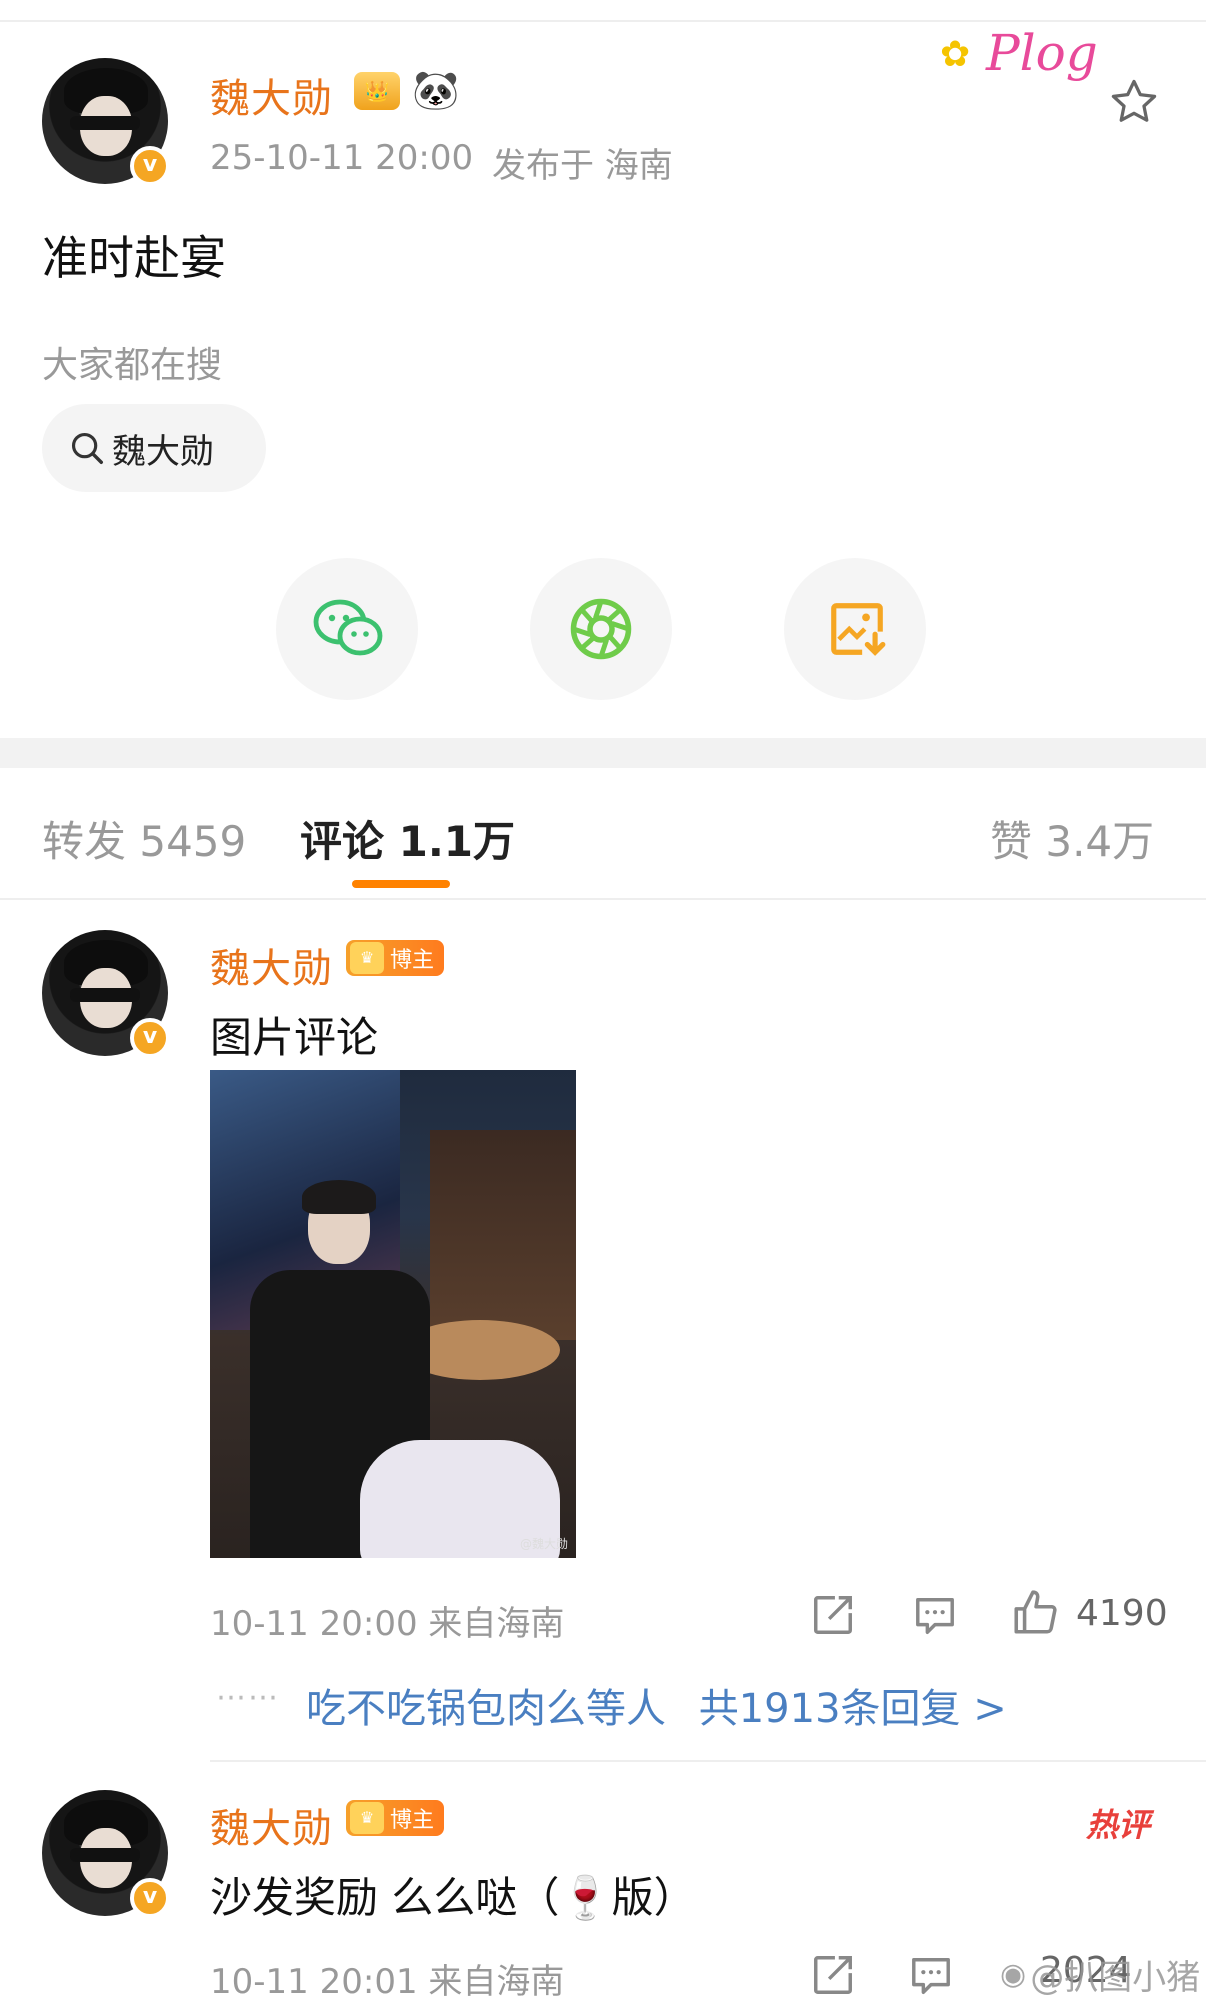 The width and height of the screenshot is (1206, 2010). Describe the element at coordinates (134, 258) in the screenshot. I see `post-content: 准时赴宴` at that location.